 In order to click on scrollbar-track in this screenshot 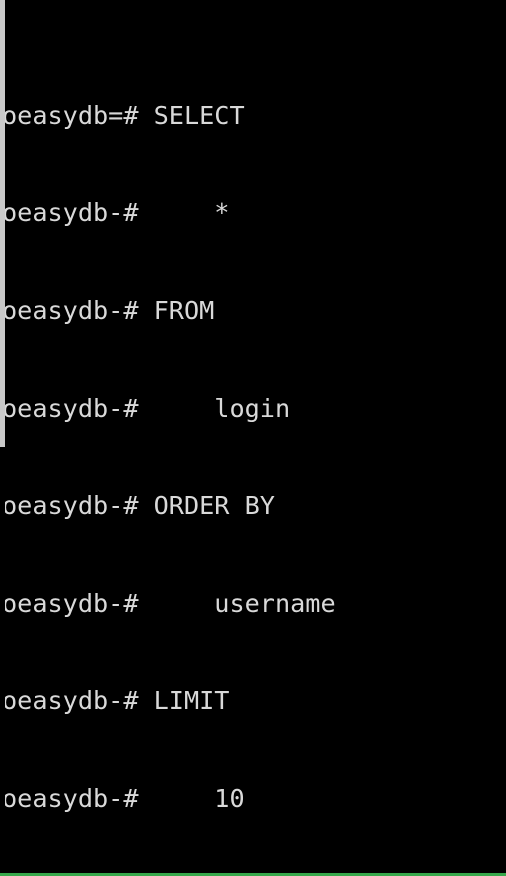, I will do `click(2, 436)`.